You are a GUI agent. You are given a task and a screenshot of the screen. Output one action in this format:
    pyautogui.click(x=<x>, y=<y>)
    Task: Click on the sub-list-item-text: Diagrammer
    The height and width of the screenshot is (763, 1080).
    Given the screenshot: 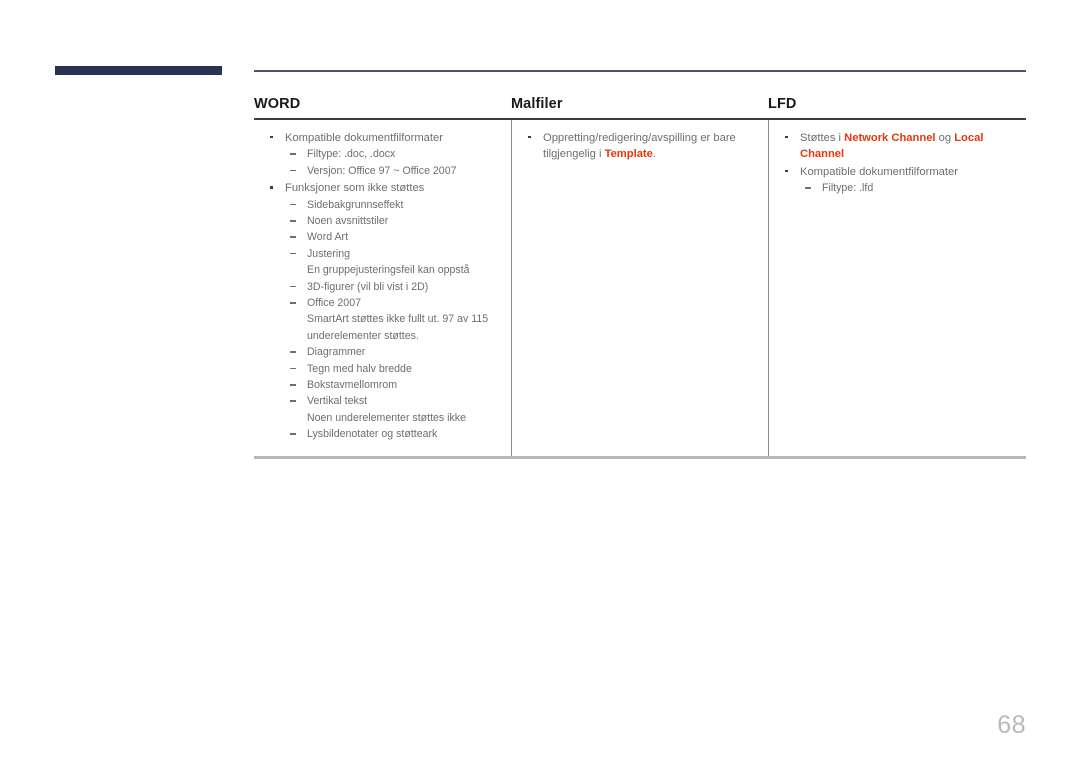 What is the action you would take?
    pyautogui.click(x=336, y=352)
    